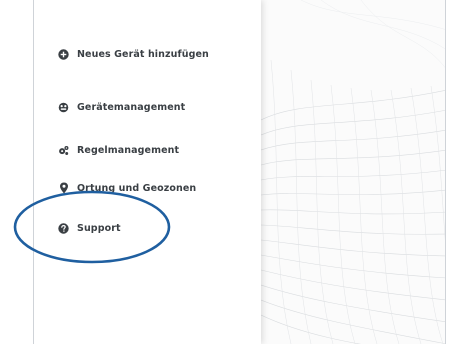 This screenshot has width=456, height=344. Describe the element at coordinates (131, 107) in the screenshot. I see `menu-item-label: Gerätemanagement` at that location.